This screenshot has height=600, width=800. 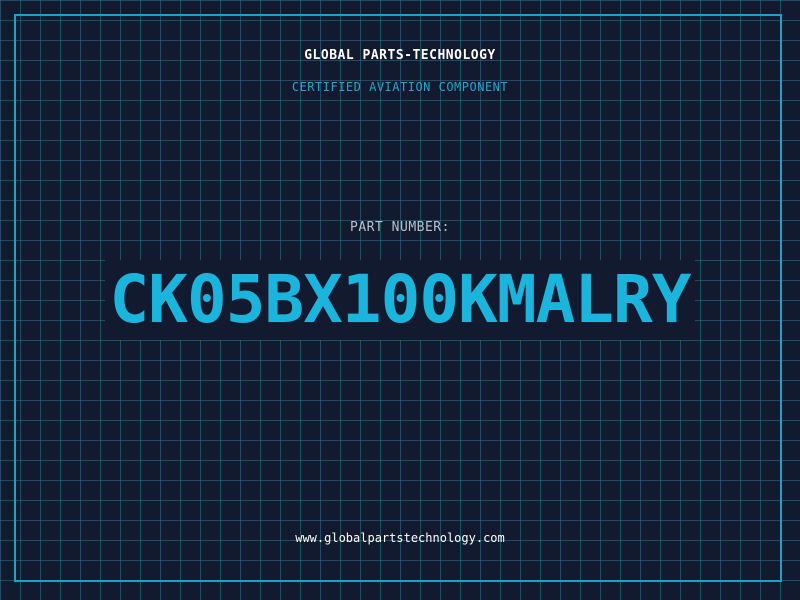 What do you see at coordinates (400, 55) in the screenshot?
I see `company-name: GLOBAL PARTS-TECHNOLOGY` at bounding box center [400, 55].